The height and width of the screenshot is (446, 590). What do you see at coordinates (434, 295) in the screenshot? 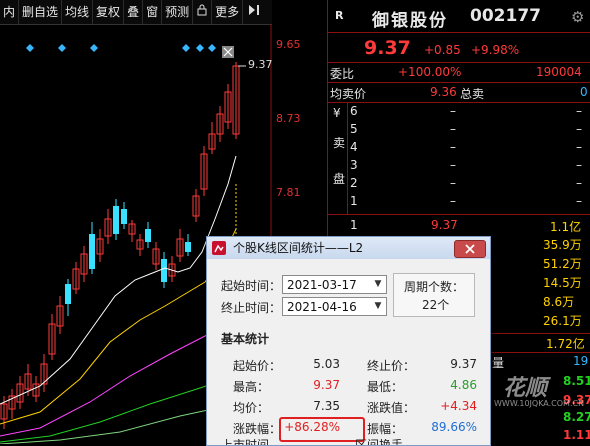
I see `period-box: 周期个数： 22个` at bounding box center [434, 295].